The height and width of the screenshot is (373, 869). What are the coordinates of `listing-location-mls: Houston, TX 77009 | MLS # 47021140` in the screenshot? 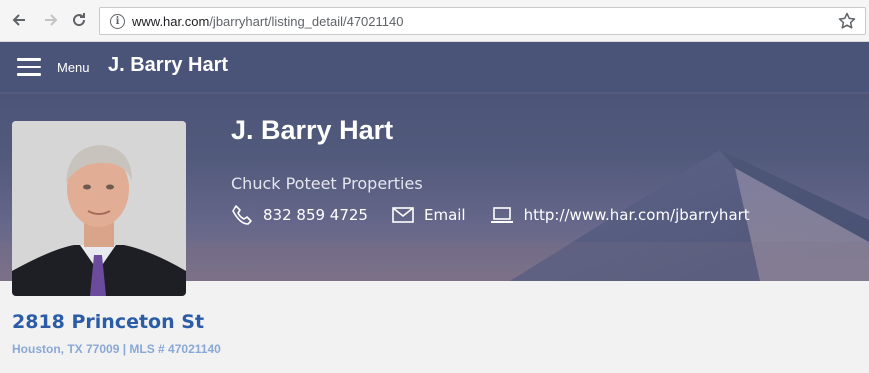 It's located at (116, 349).